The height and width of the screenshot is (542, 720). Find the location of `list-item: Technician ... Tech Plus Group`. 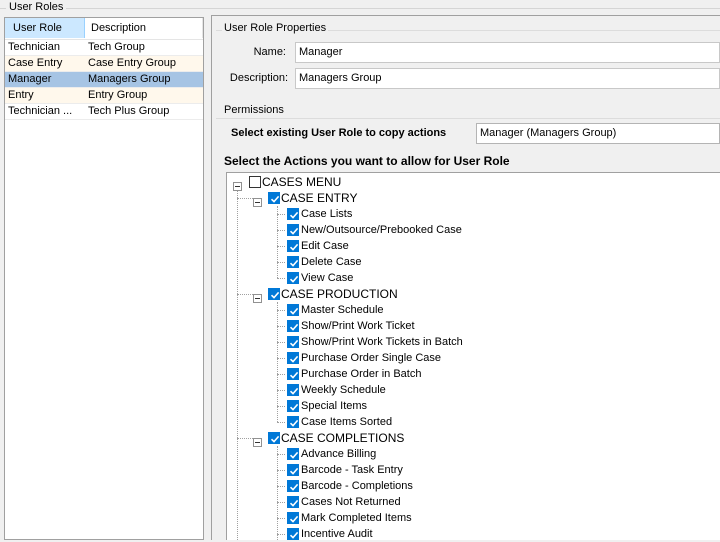

list-item: Technician ... Tech Plus Group is located at coordinates (104, 112).